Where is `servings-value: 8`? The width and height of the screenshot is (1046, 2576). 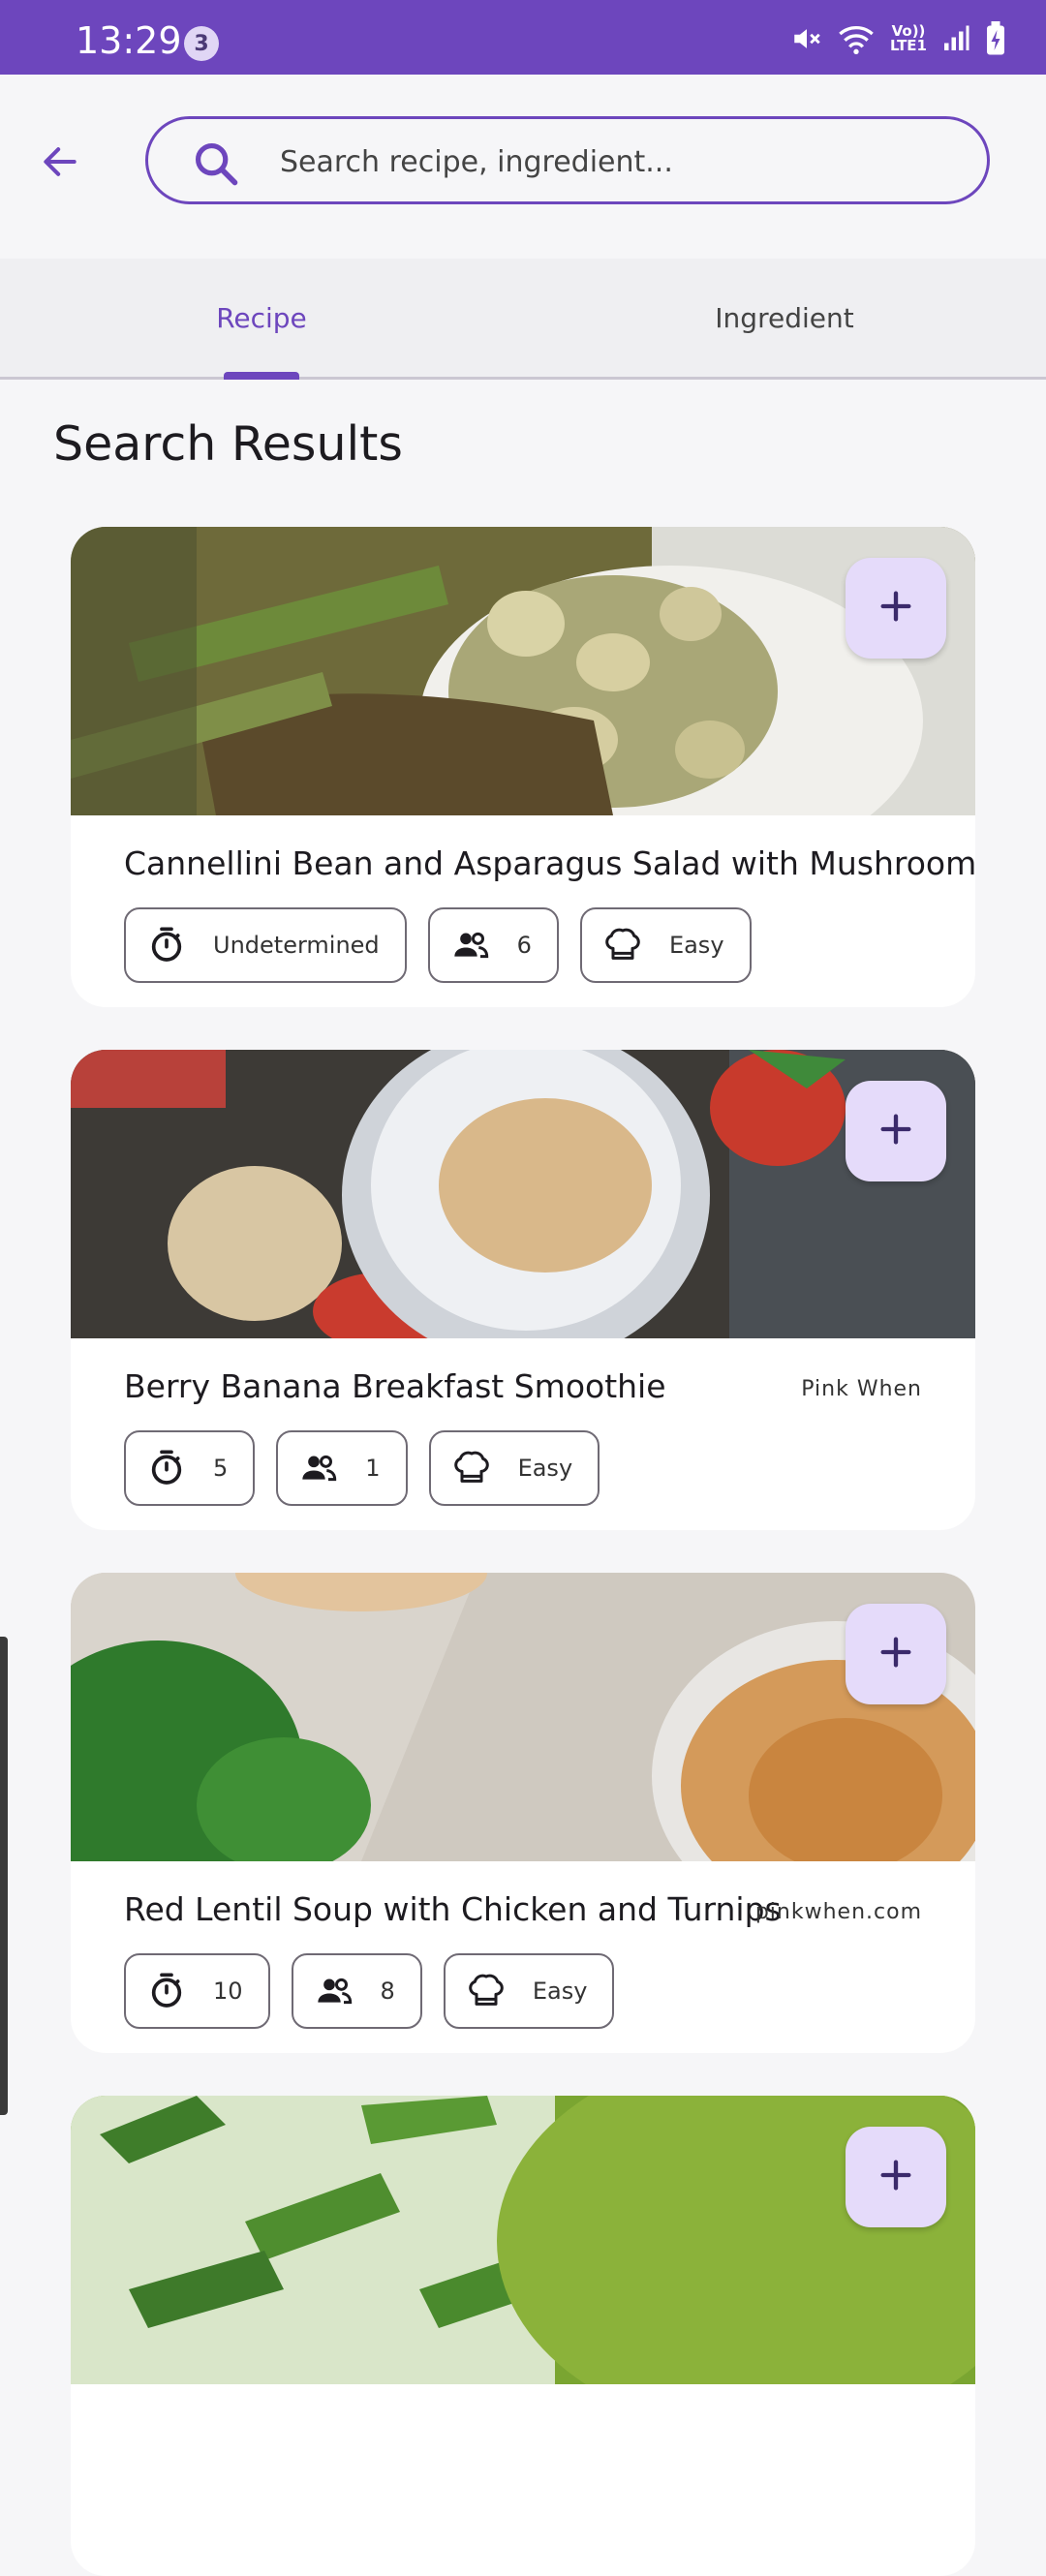
servings-value: 8 is located at coordinates (387, 1991).